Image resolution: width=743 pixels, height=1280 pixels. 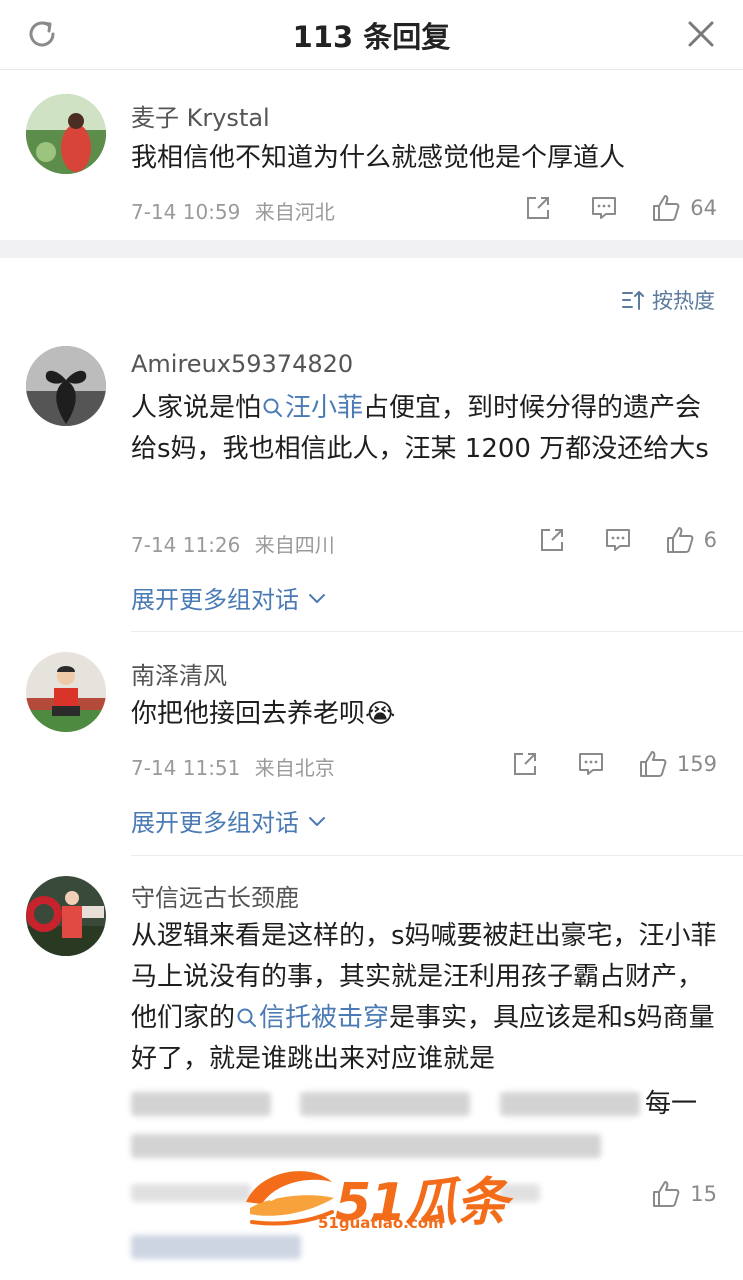 What do you see at coordinates (179, 673) in the screenshot?
I see `username: 南泽清风` at bounding box center [179, 673].